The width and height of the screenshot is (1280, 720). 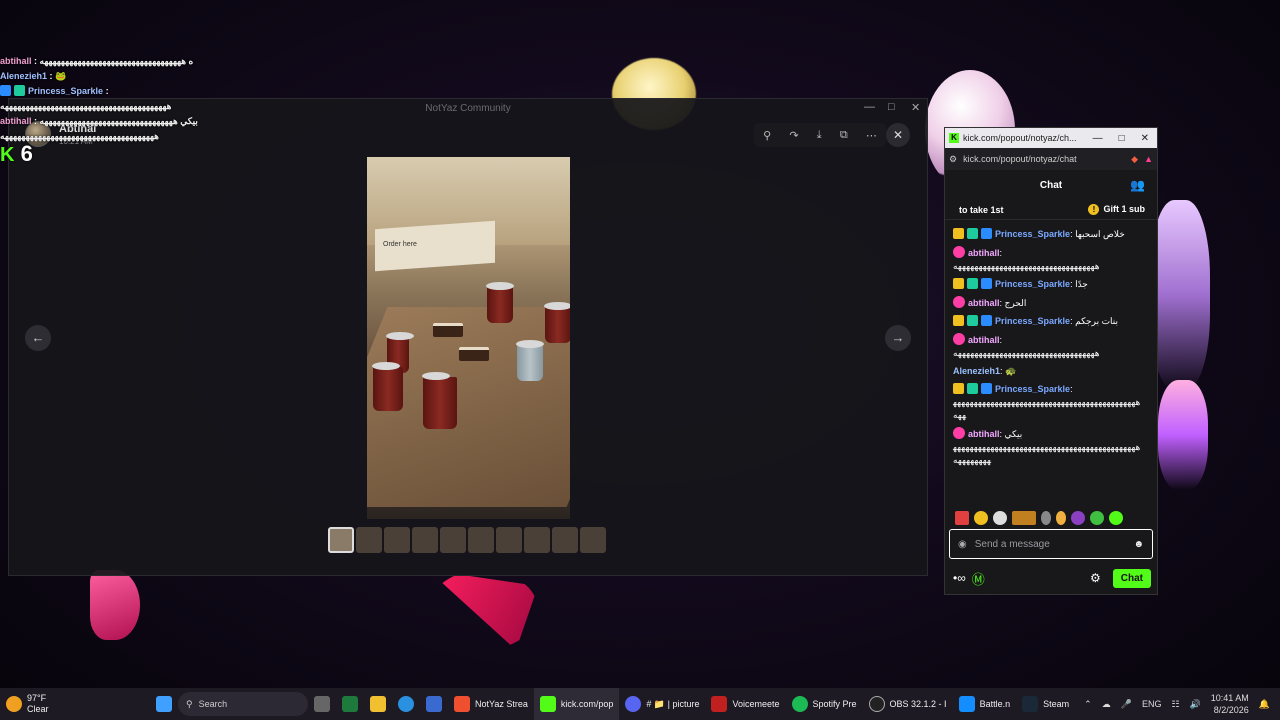 I want to click on site-info-icon: ⚙, so click(x=953, y=159).